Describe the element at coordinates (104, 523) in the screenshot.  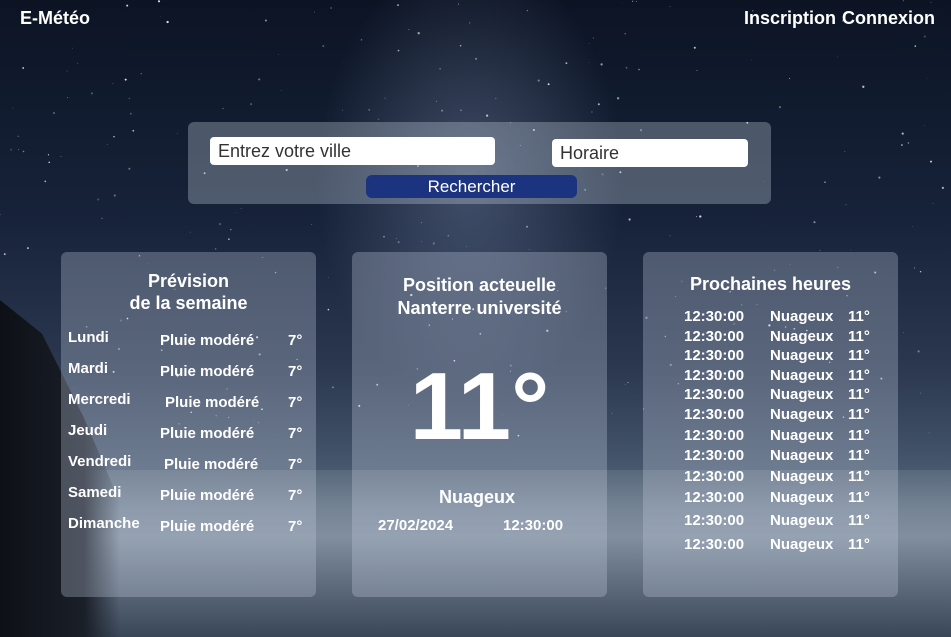
I see `day-name: Dimanche` at that location.